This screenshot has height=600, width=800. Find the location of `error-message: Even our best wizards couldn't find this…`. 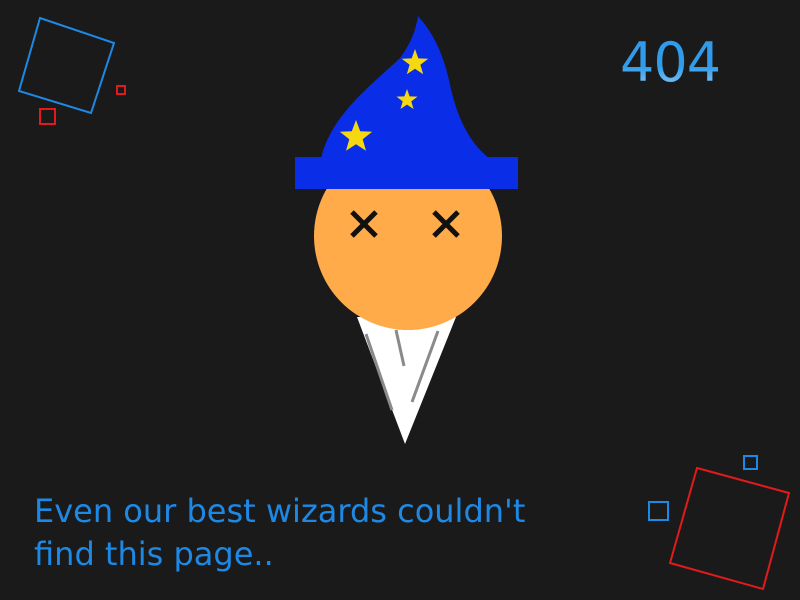

error-message: Even our best wizards couldn't find this… is located at coordinates (280, 532).